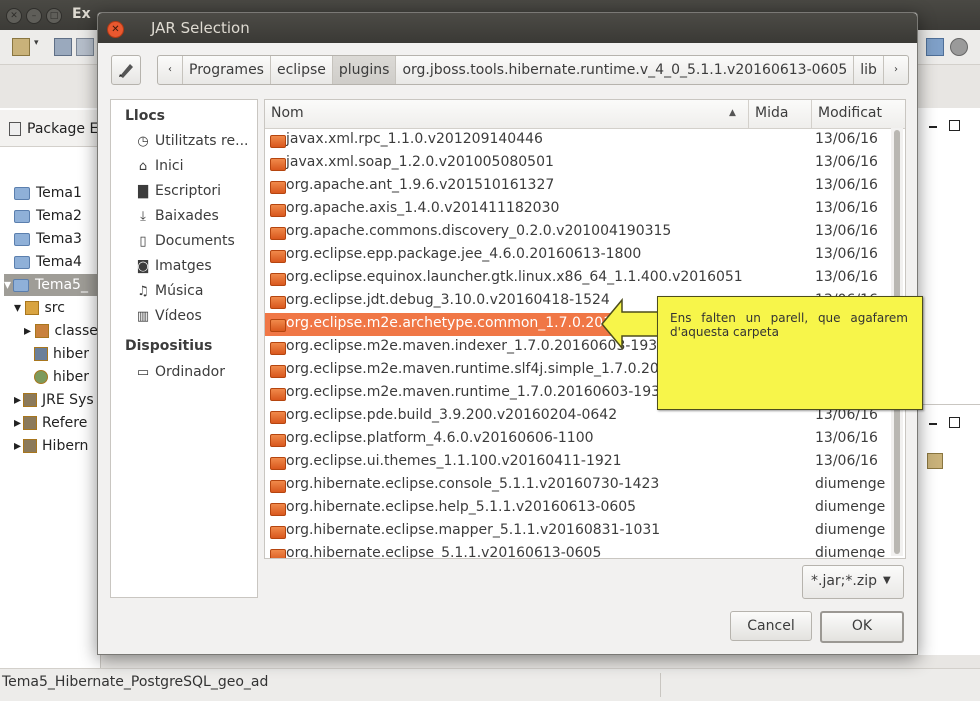  Describe the element at coordinates (771, 626) in the screenshot. I see `cancel-button: Cancel` at that location.